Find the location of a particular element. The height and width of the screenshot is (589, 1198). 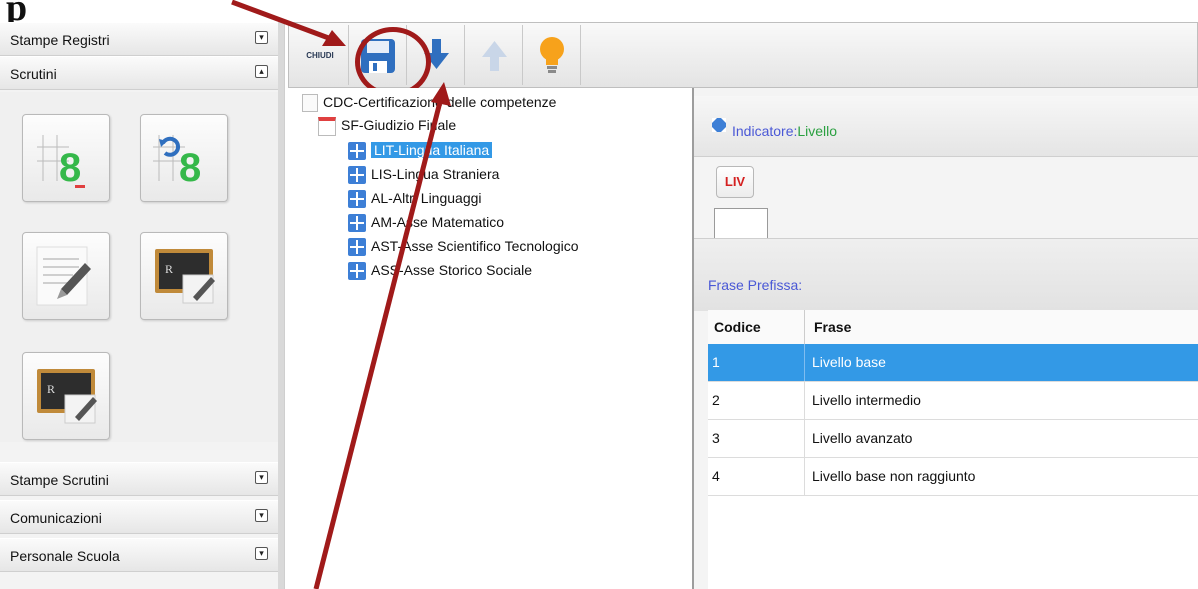

grid-eight-icon: 8 is located at coordinates (61, 162).